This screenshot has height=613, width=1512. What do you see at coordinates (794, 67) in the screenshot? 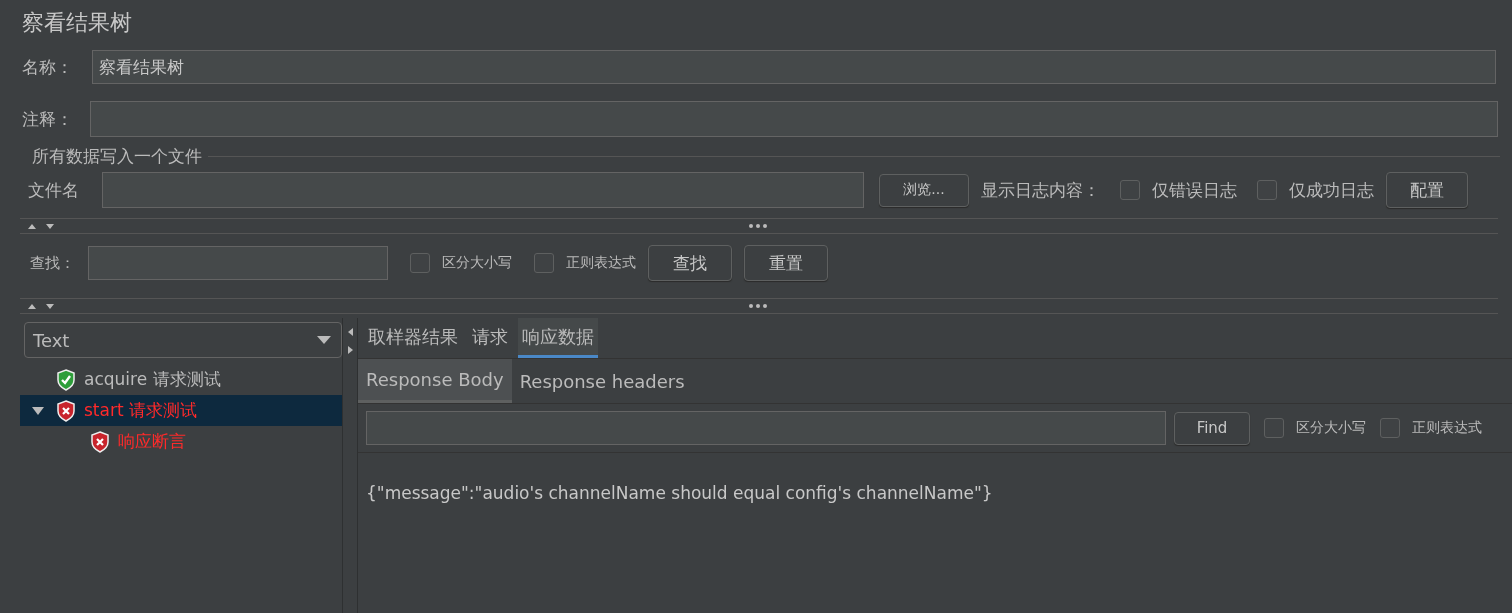
I see `name-field: 察看结果树` at bounding box center [794, 67].